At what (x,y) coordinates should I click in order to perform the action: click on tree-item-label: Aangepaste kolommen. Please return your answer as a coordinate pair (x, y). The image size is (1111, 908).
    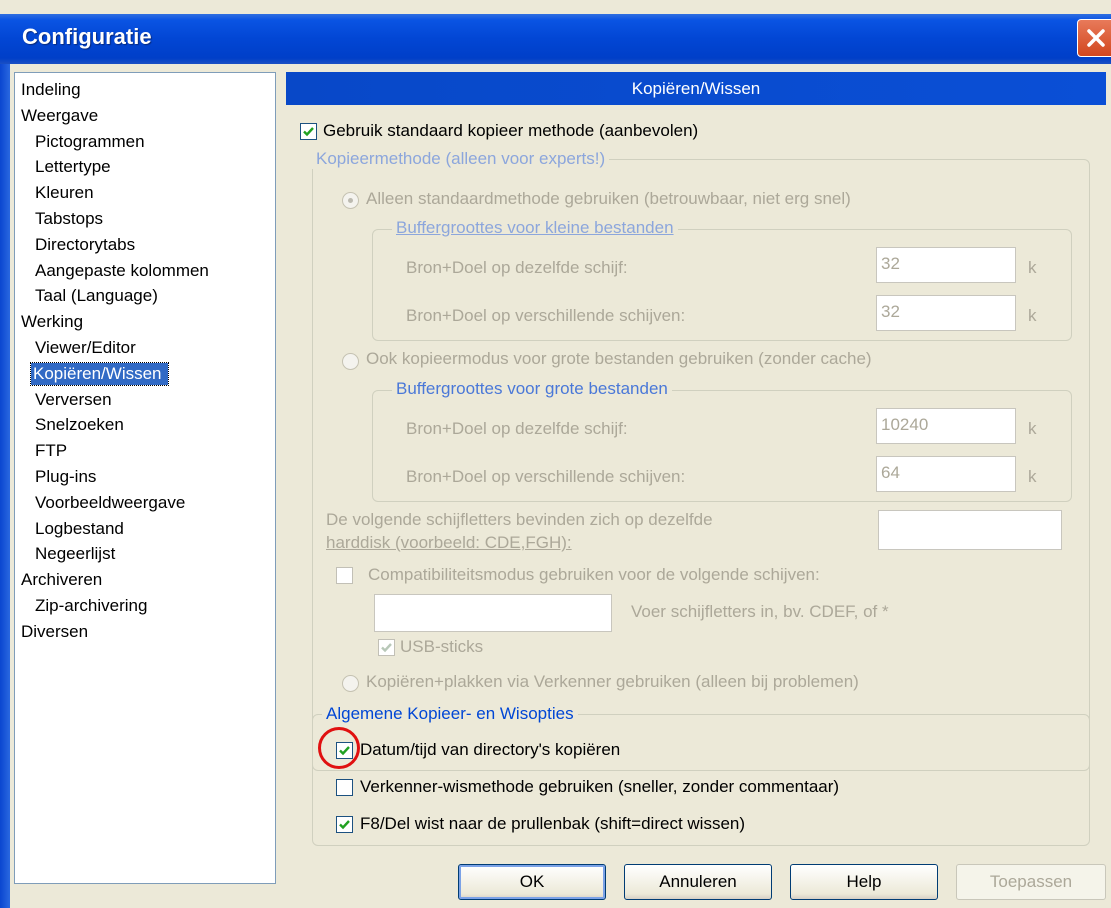
    Looking at the image, I should click on (122, 270).